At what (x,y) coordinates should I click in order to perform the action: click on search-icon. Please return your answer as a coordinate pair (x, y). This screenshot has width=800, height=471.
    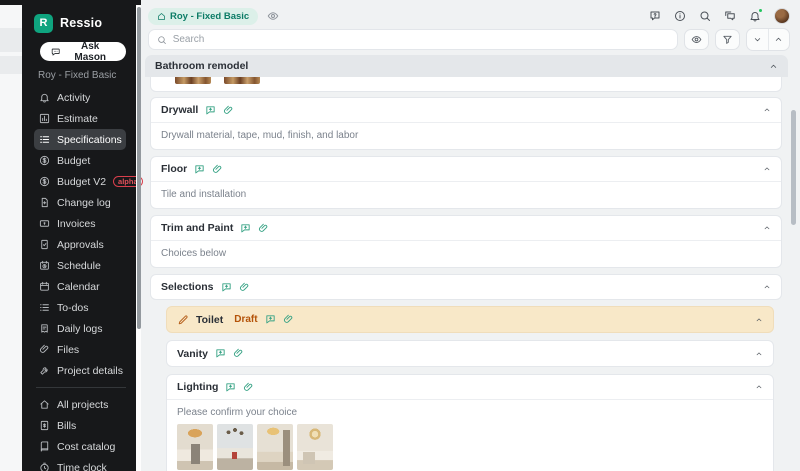
    Looking at the image, I should click on (705, 16).